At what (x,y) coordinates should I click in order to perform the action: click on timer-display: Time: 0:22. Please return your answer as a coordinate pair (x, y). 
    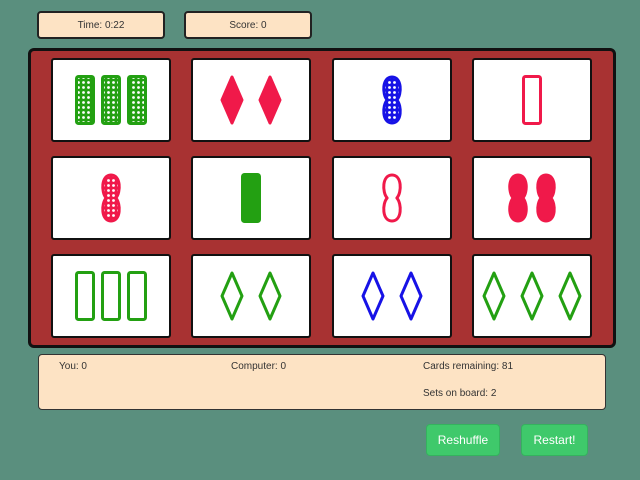
    Looking at the image, I should click on (101, 25).